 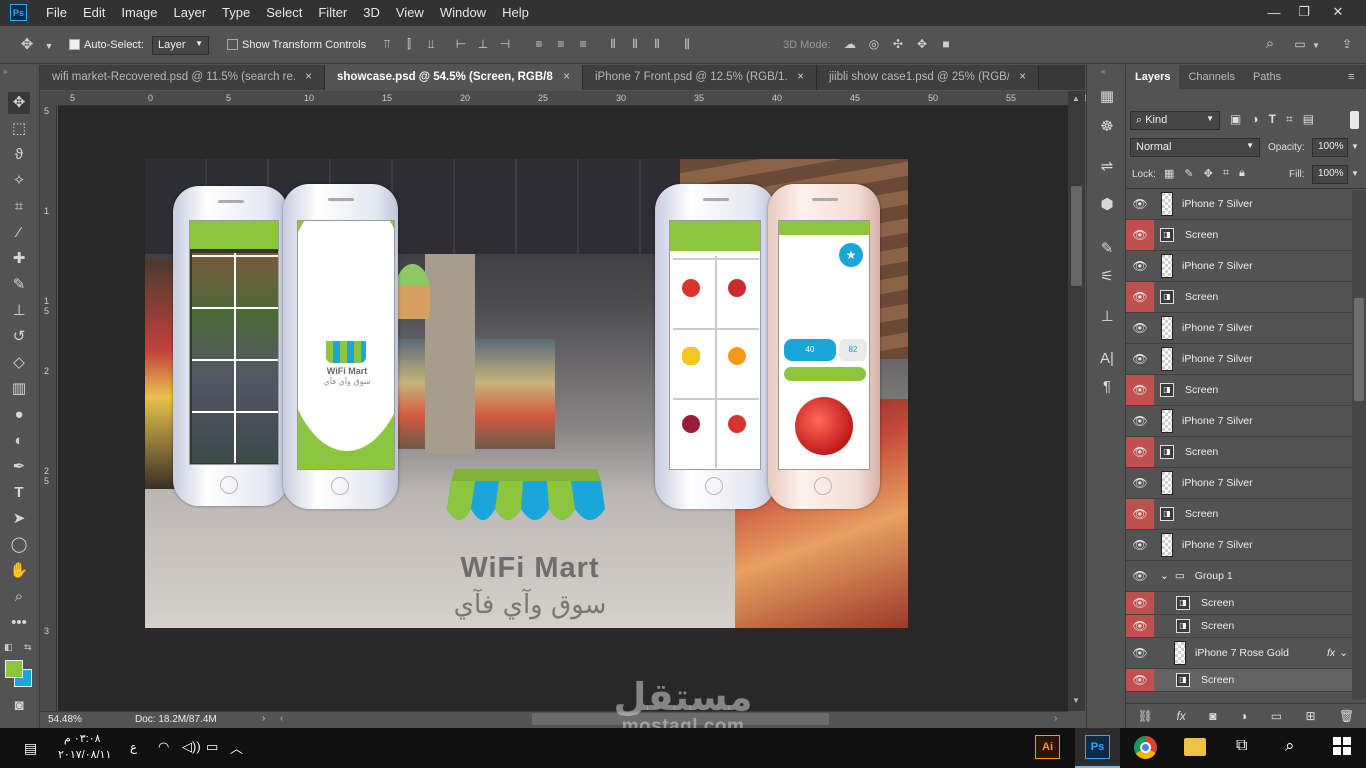 What do you see at coordinates (1254, 119) in the screenshot?
I see `adjustment-filter-icon: ◑` at bounding box center [1254, 119].